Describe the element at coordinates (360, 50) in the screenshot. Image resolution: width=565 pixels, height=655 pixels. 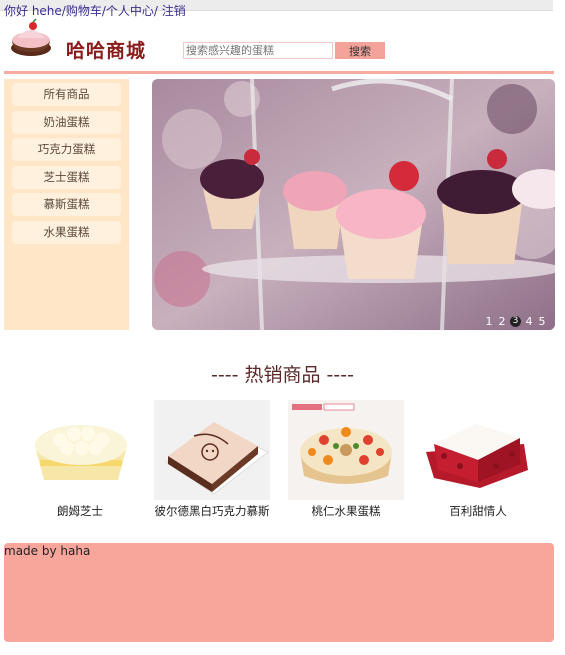
I see `search-button: 搜索` at that location.